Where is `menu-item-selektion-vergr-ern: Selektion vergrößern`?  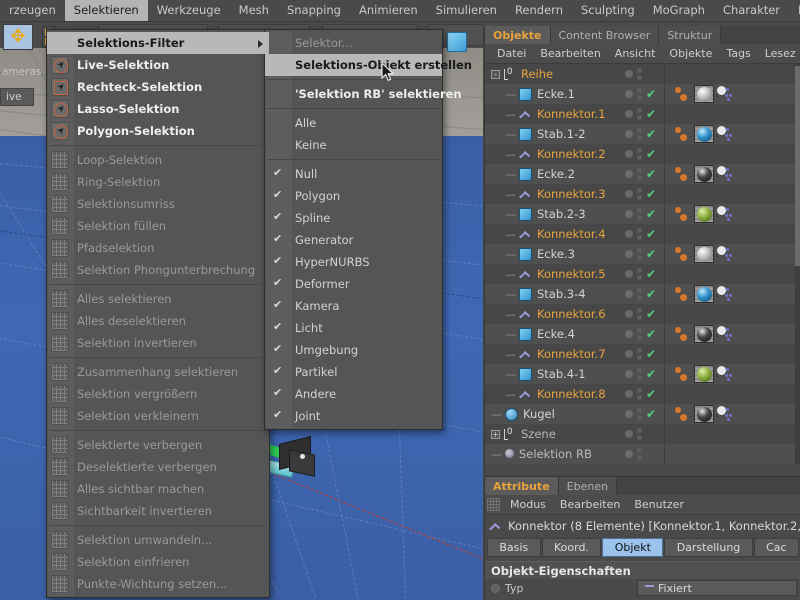 menu-item-selektion-vergr-ern: Selektion vergrößern is located at coordinates (158, 394).